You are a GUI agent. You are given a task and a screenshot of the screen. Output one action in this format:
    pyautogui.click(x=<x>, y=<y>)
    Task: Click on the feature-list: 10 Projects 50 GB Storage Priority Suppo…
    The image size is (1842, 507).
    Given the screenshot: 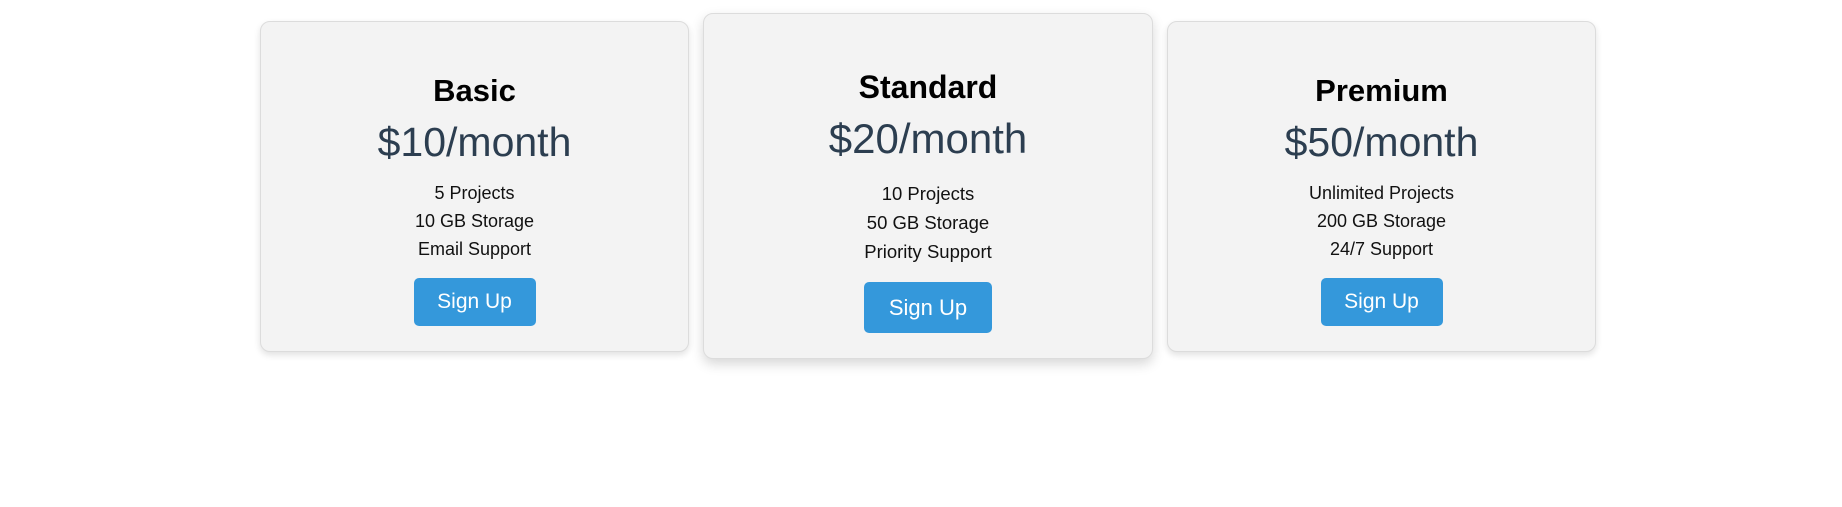 What is the action you would take?
    pyautogui.click(x=928, y=222)
    